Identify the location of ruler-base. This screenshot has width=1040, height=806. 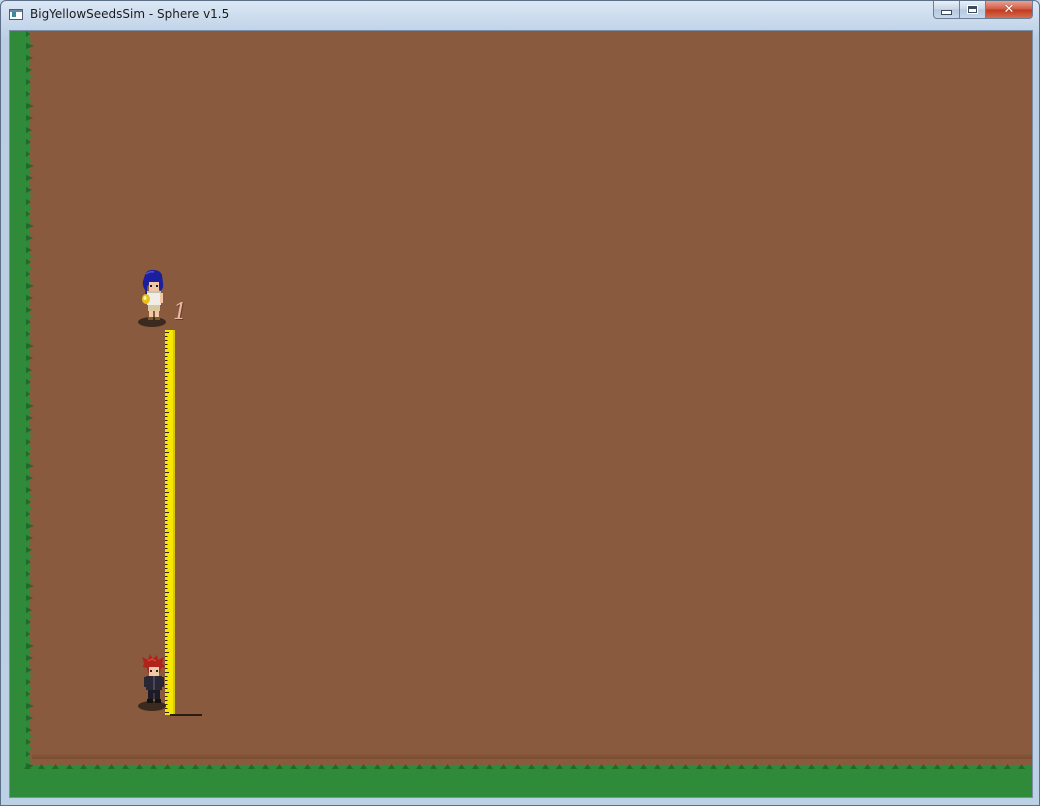
(186, 715).